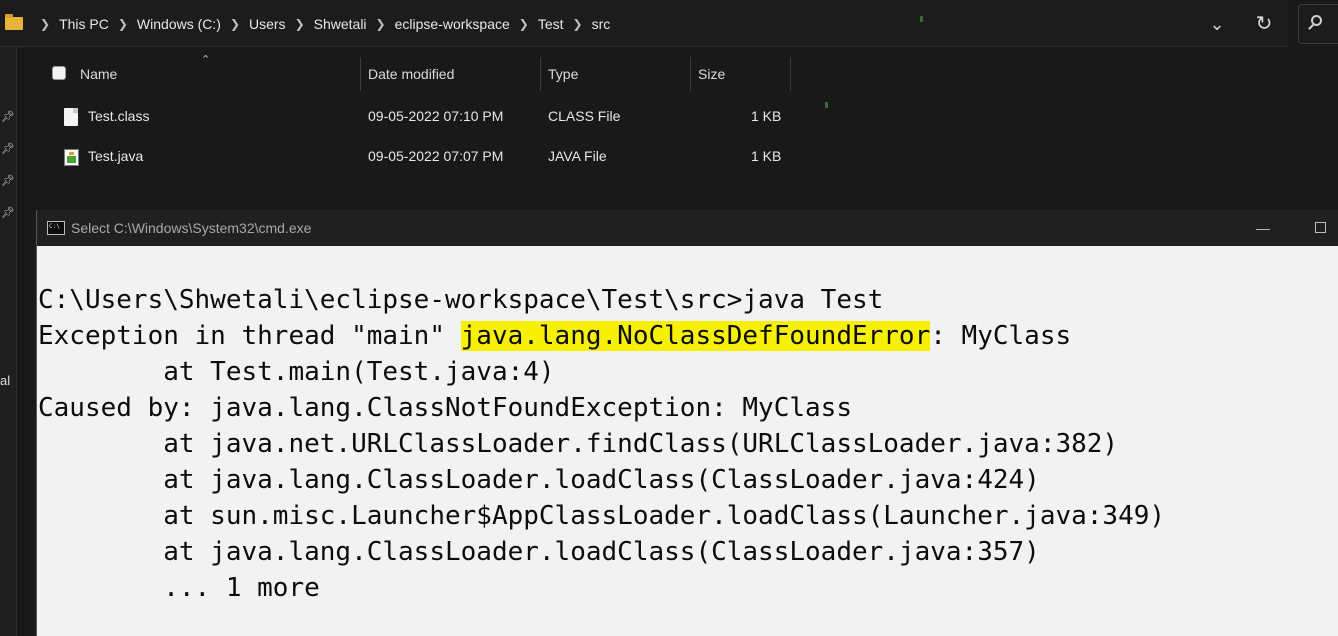  Describe the element at coordinates (340, 24) in the screenshot. I see `breadcrumb-shwetali: Shwetali` at that location.